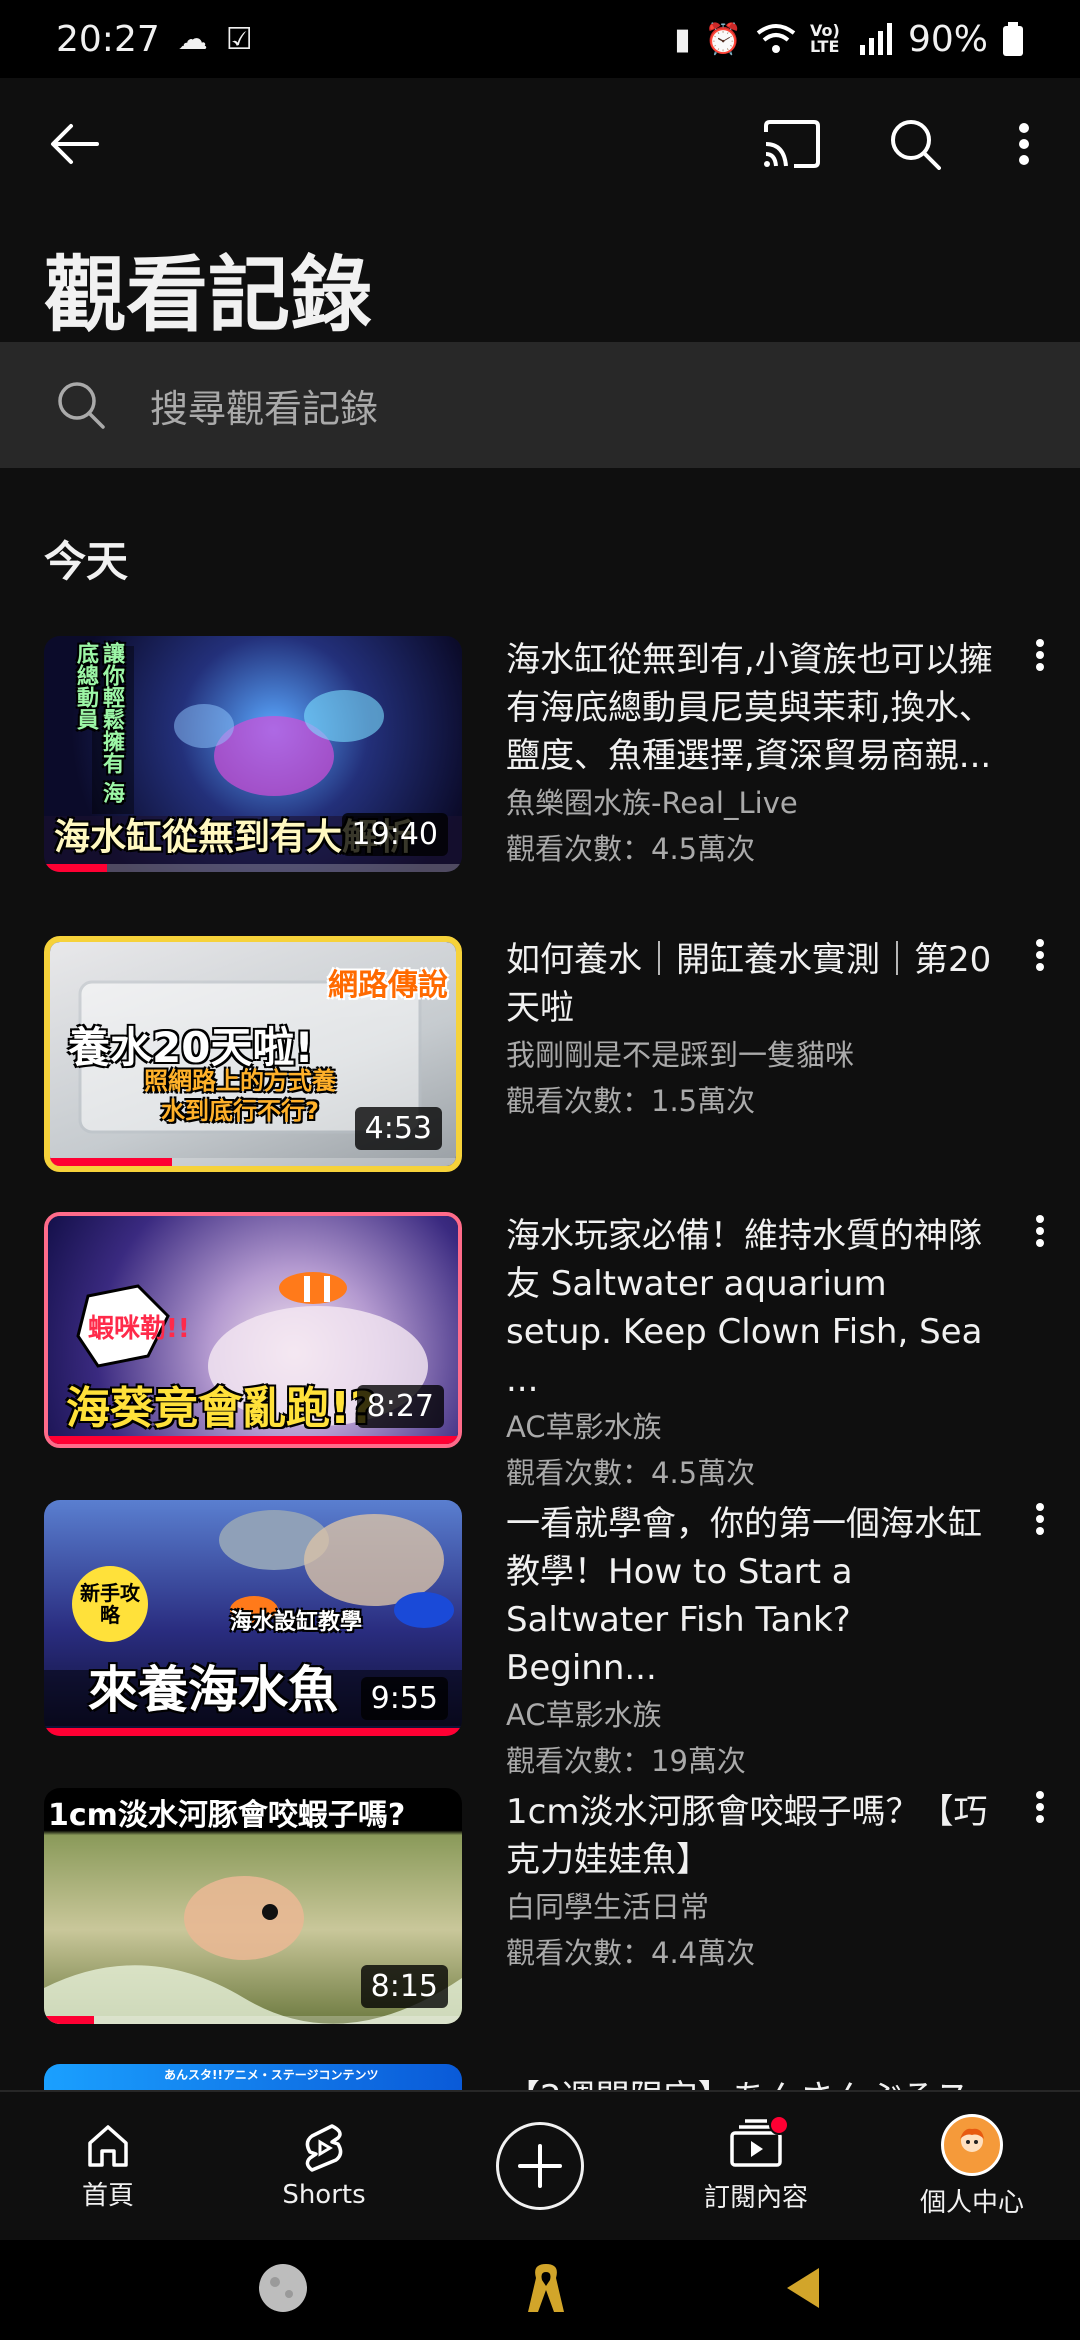 This screenshot has height=2340, width=1080. I want to click on video-duration: 4:53, so click(398, 1128).